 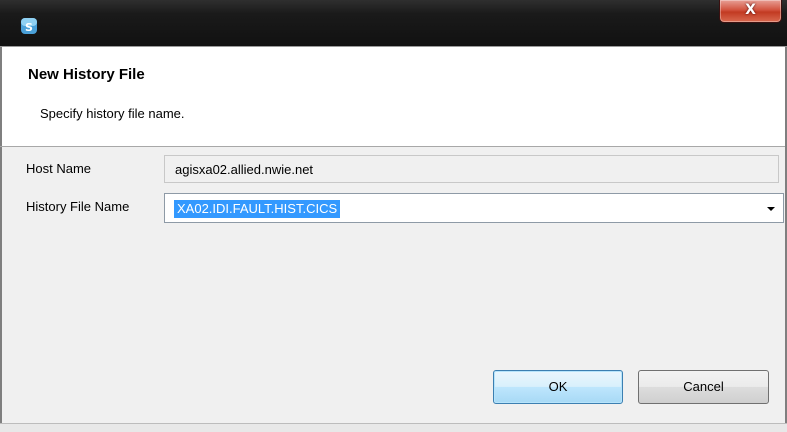 I want to click on history-file-name-label: History File Name, so click(x=78, y=206).